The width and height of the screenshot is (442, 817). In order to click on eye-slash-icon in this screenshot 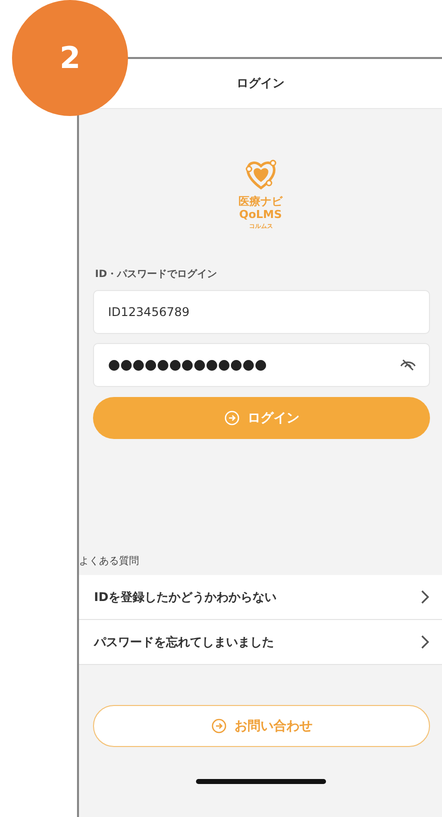, I will do `click(408, 365)`.